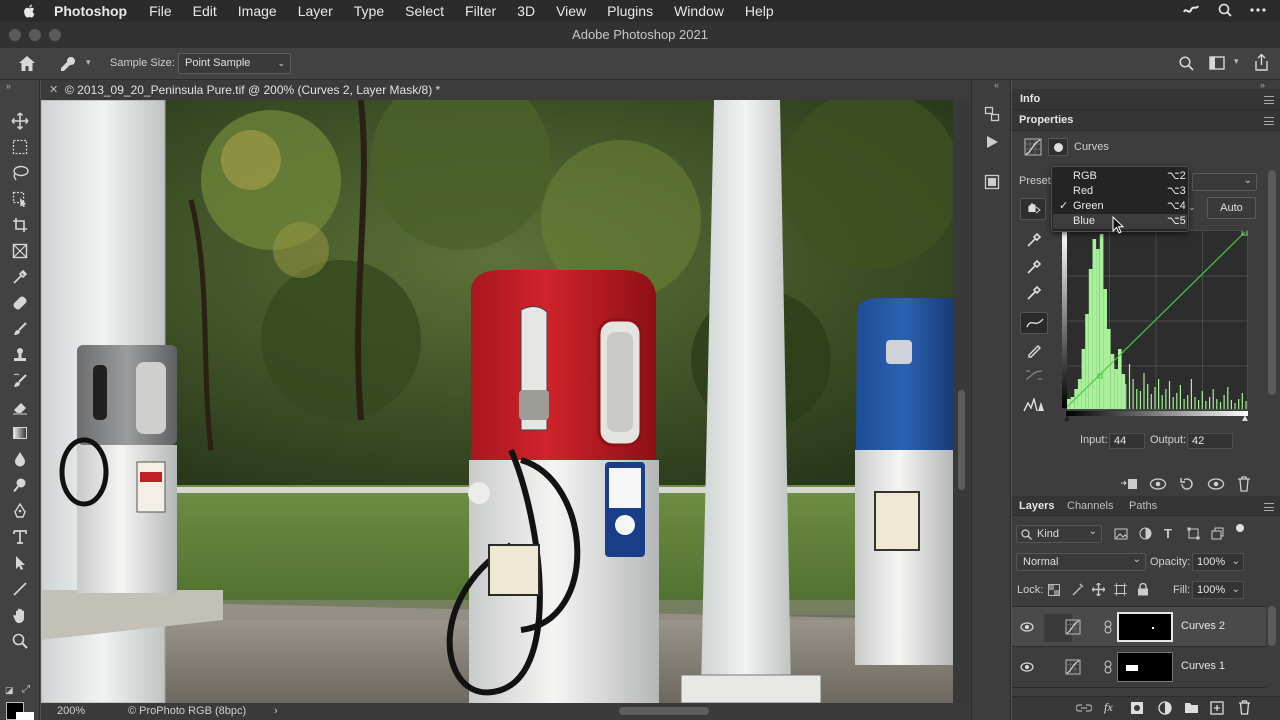  What do you see at coordinates (1244, 484) in the screenshot?
I see `delete-adjustment-icon` at bounding box center [1244, 484].